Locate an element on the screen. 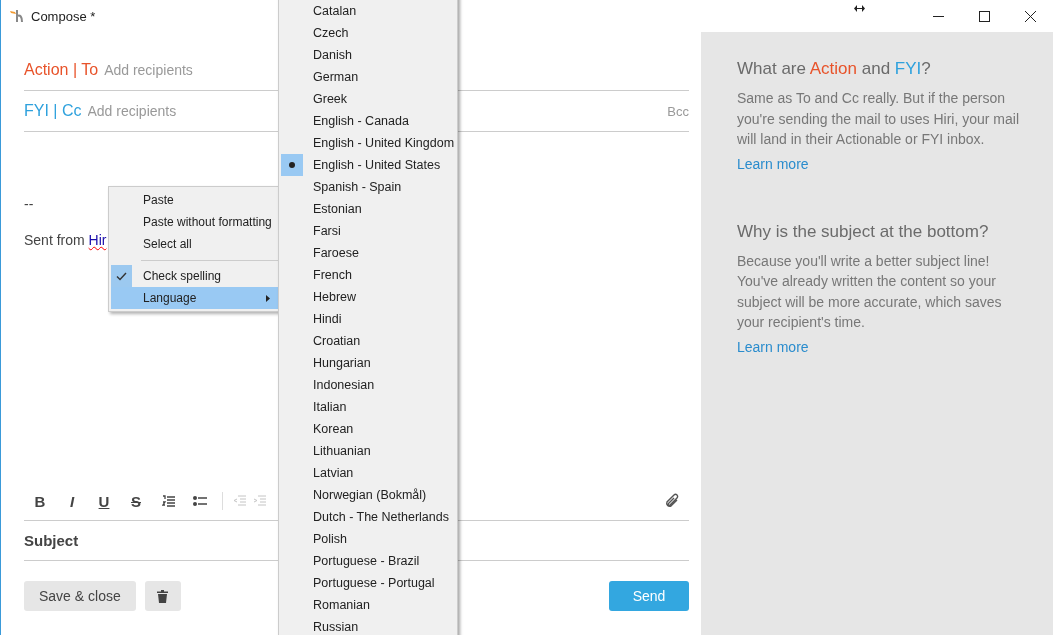  locale-option: Greek is located at coordinates (368, 99).